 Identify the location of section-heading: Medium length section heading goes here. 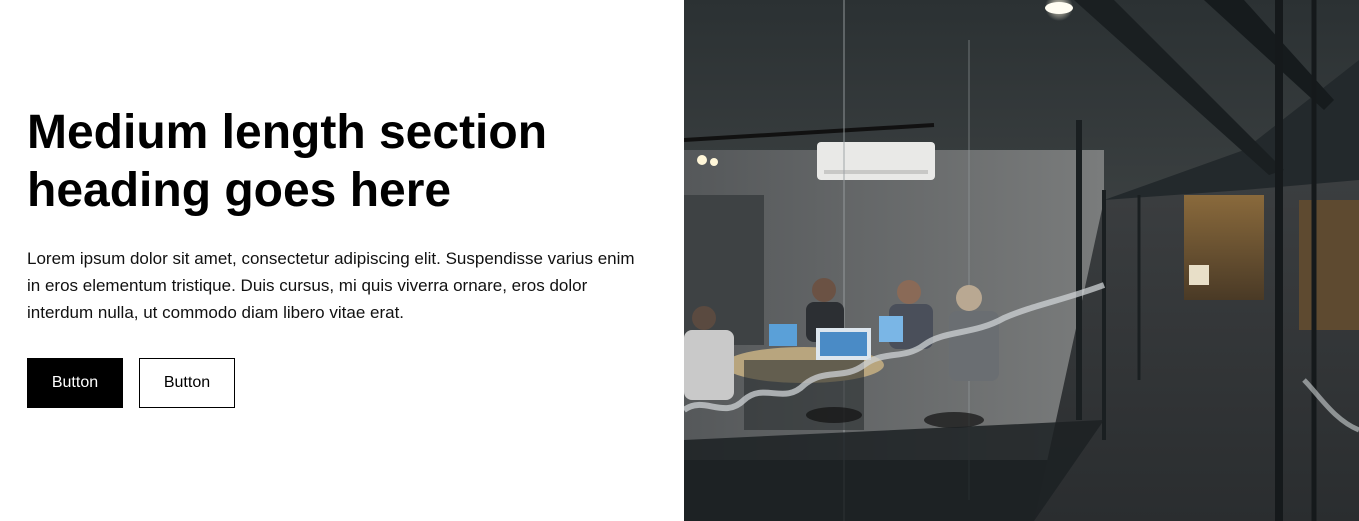
(287, 161).